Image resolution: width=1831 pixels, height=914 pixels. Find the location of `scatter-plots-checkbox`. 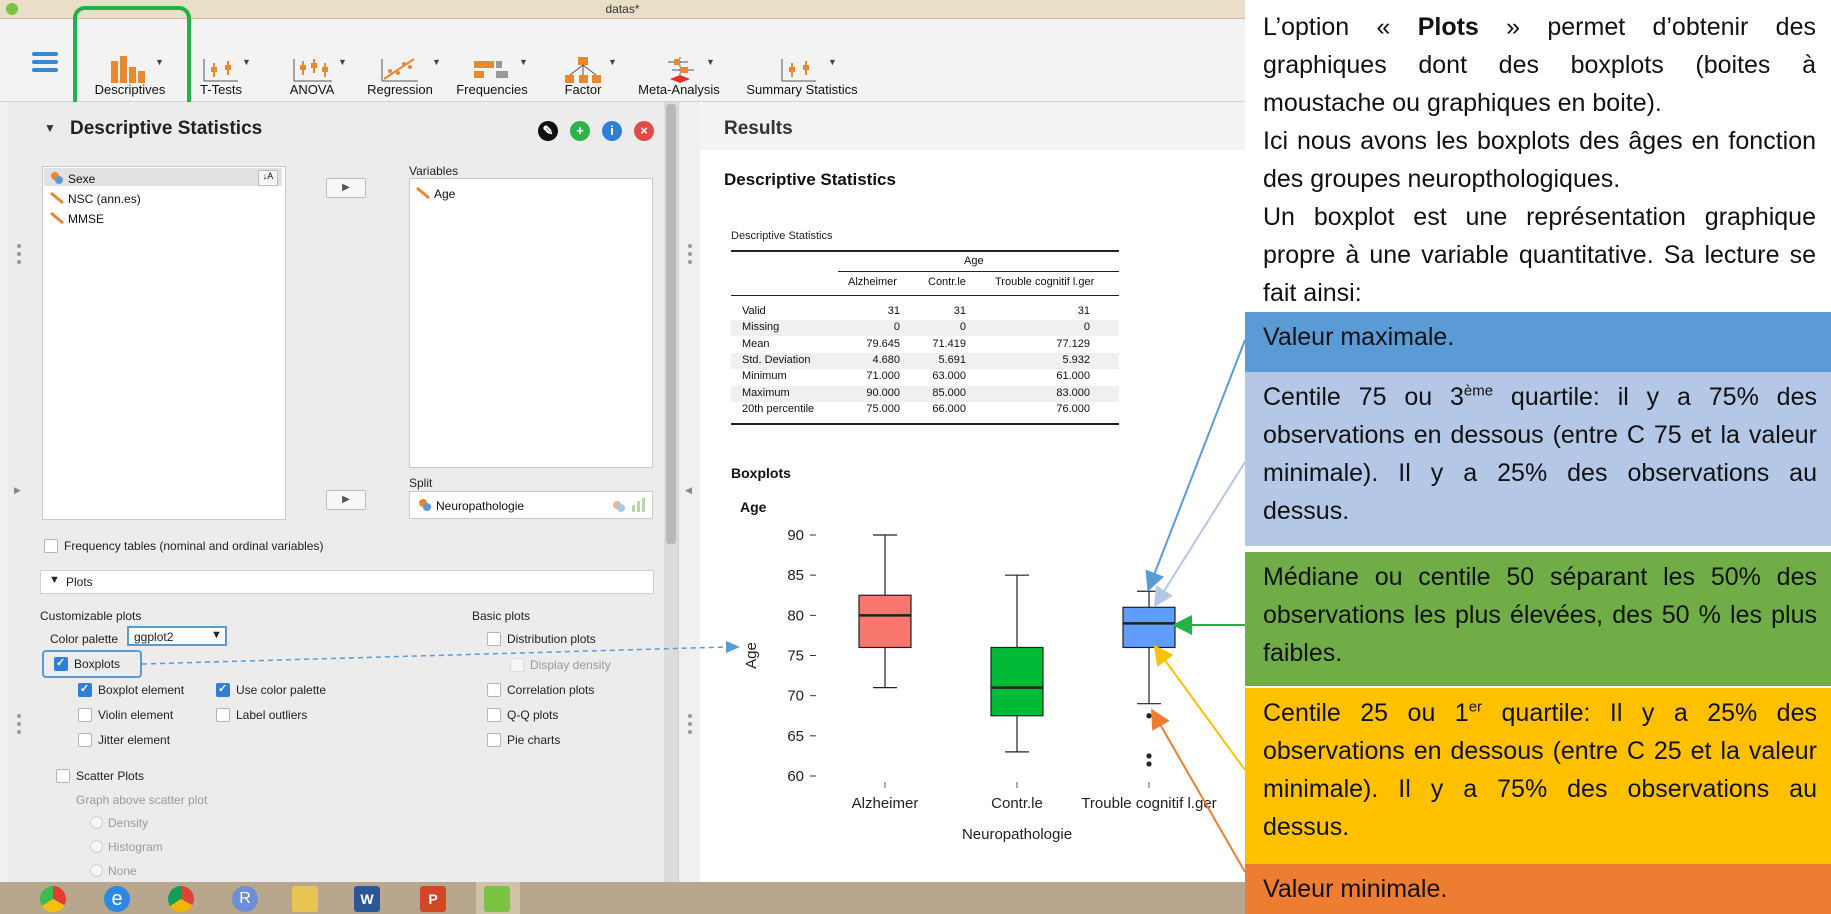

scatter-plots-checkbox is located at coordinates (63, 776).